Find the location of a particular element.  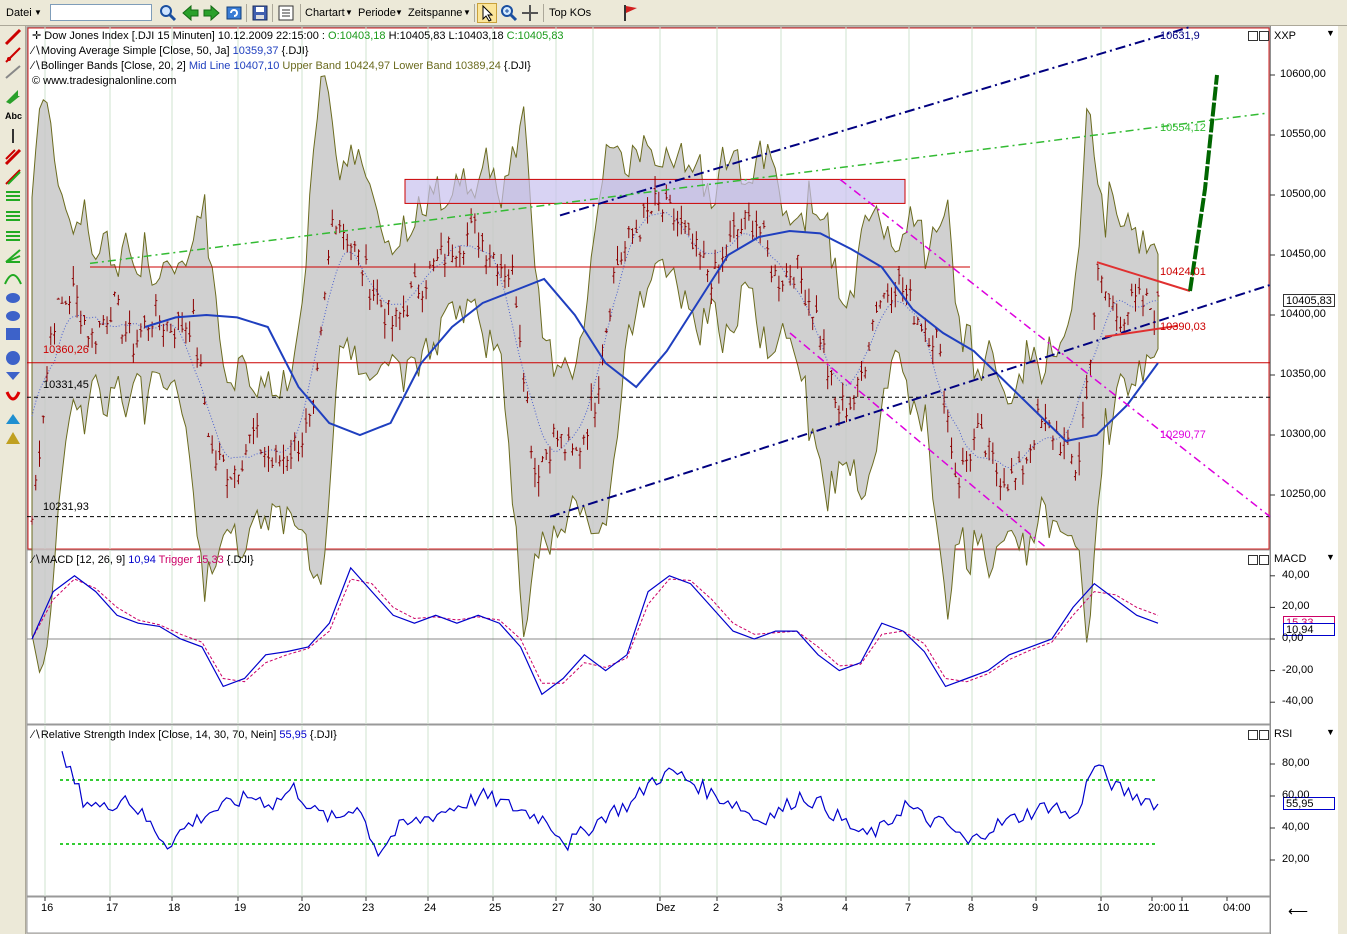

x-tick-label: 11 is located at coordinates (1183, 908).